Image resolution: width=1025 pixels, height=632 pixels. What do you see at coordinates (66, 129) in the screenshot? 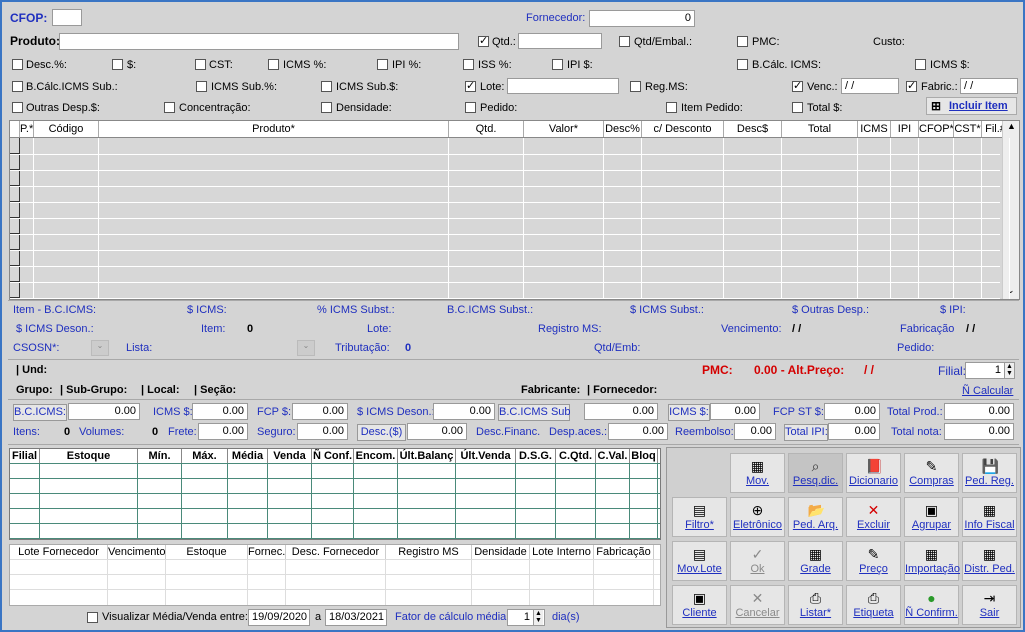
I see `grid-header-1: Código` at bounding box center [66, 129].